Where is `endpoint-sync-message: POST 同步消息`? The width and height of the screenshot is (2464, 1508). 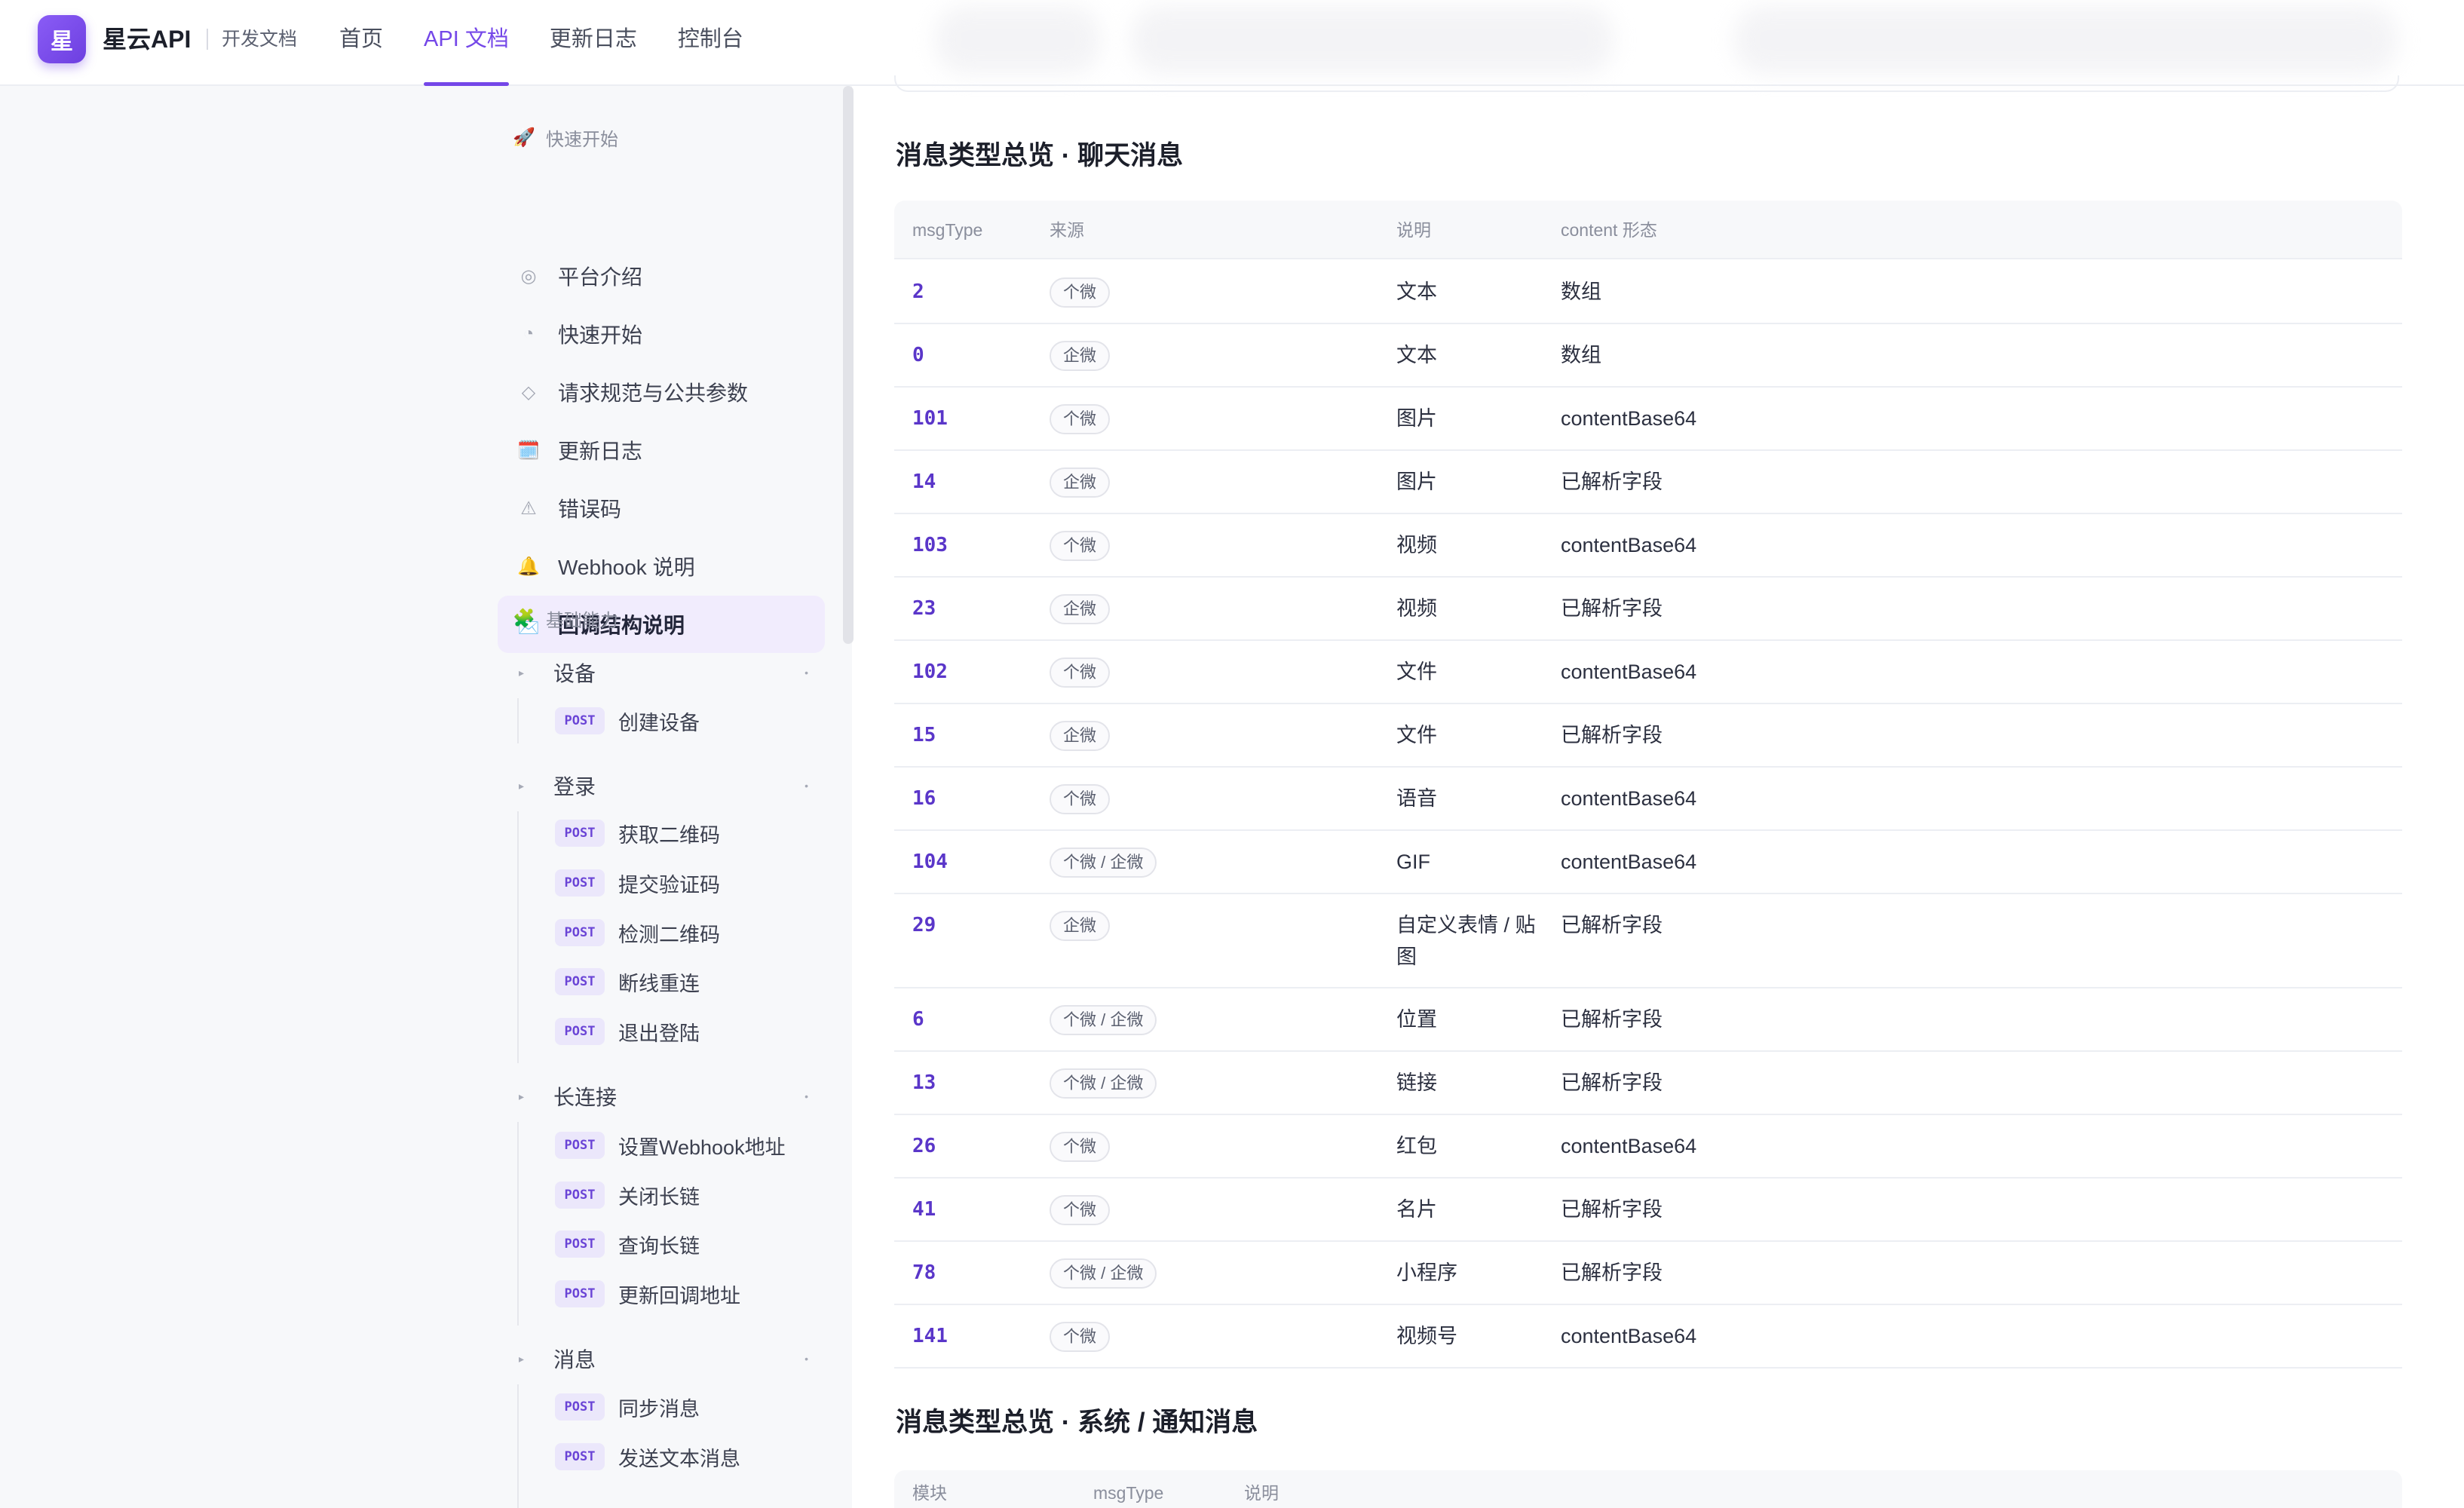
endpoint-sync-message: POST 同步消息 is located at coordinates (627, 1407).